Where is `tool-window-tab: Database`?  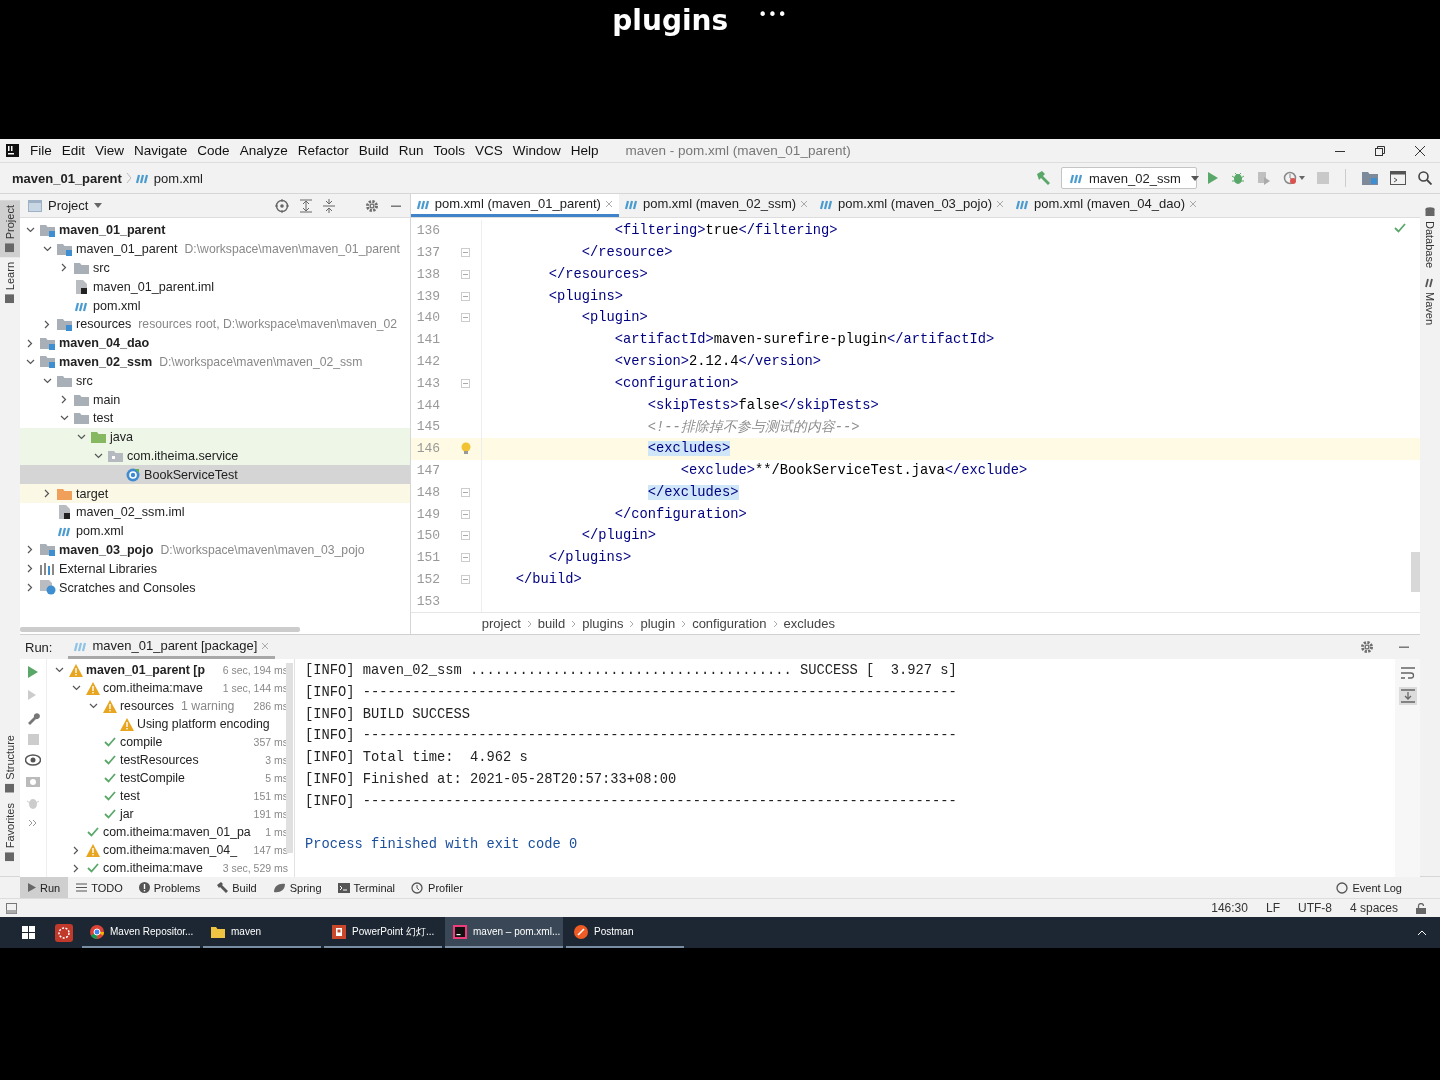
tool-window-tab: Database is located at coordinates (1430, 238).